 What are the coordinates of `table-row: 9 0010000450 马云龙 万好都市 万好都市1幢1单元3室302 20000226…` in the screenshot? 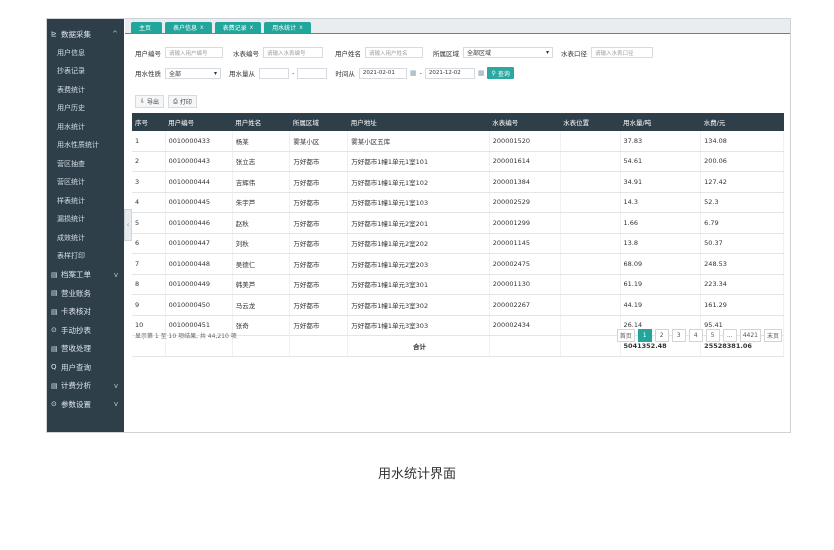 It's located at (458, 305).